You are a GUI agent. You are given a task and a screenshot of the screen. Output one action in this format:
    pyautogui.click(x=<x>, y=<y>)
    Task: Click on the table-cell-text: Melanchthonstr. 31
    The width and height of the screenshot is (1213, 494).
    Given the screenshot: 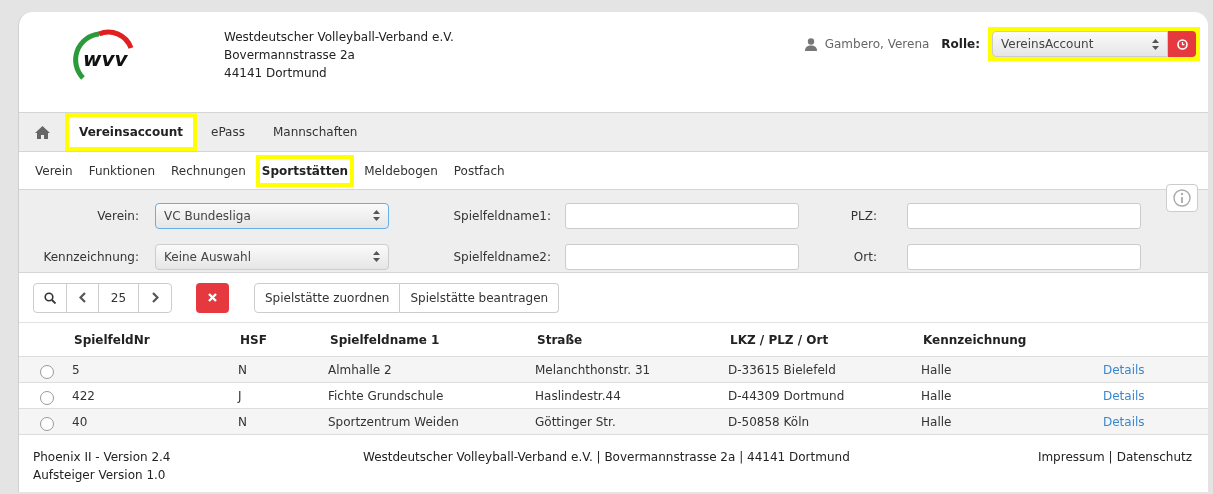 What is the action you would take?
    pyautogui.click(x=593, y=370)
    